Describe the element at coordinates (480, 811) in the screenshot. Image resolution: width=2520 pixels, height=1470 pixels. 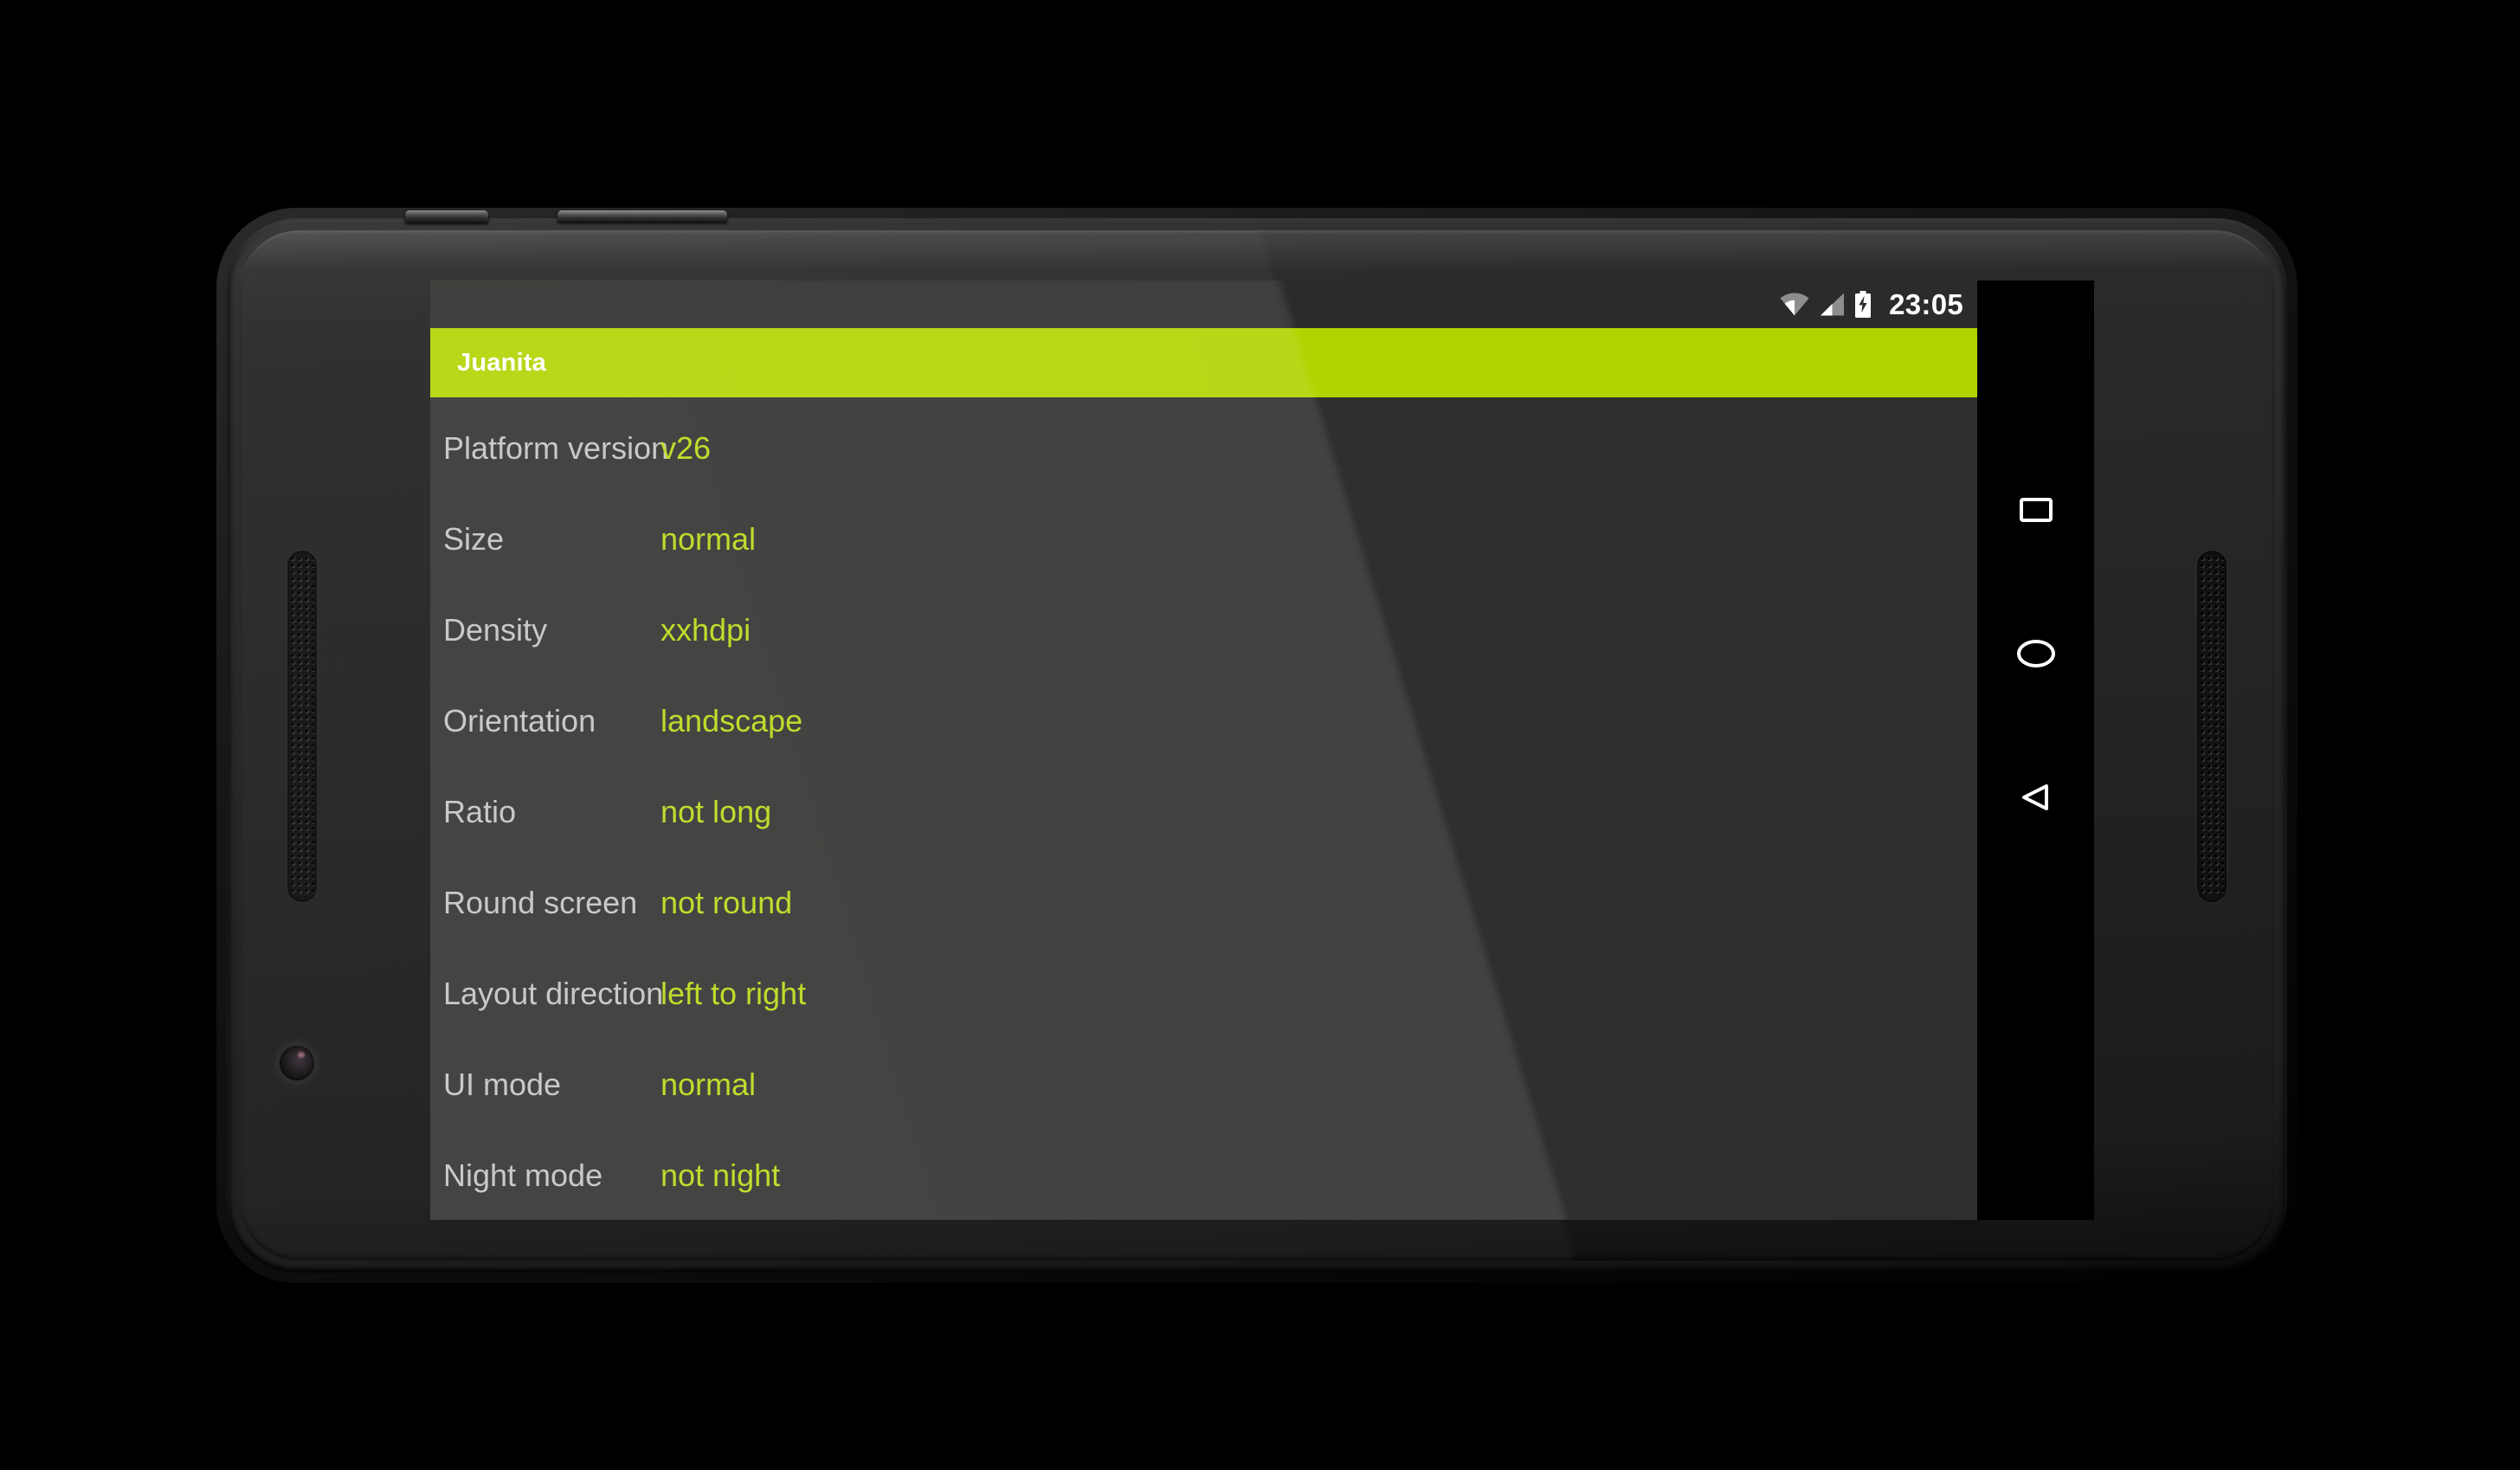
I see `config-label: Ratio` at that location.